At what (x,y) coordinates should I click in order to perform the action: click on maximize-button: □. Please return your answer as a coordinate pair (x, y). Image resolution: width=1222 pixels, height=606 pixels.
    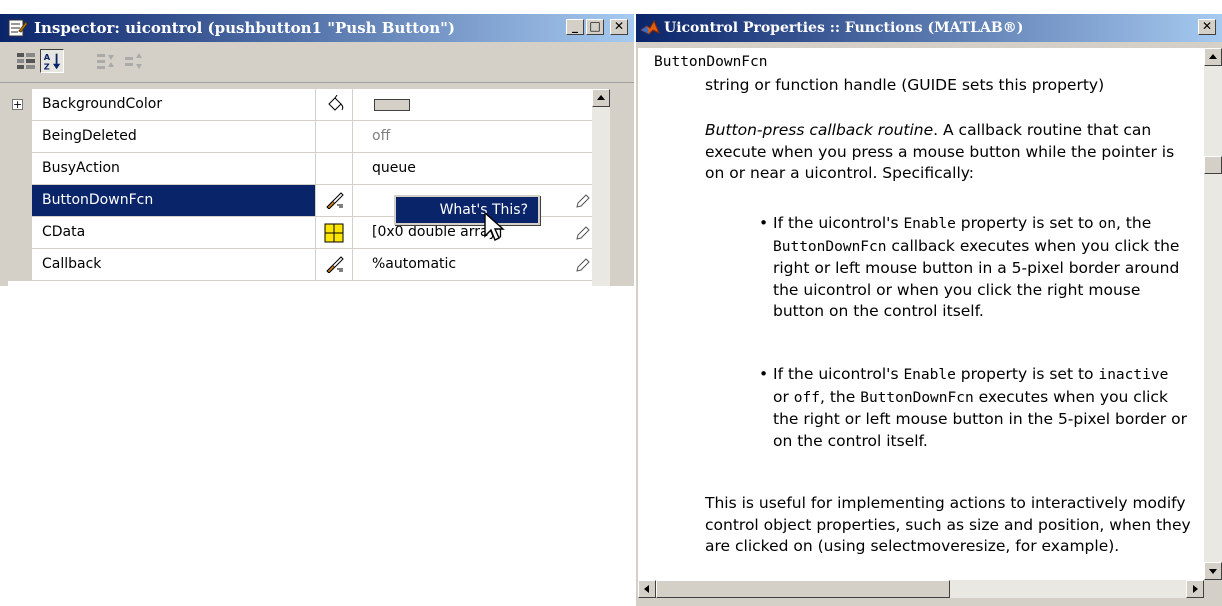
    Looking at the image, I should click on (595, 27).